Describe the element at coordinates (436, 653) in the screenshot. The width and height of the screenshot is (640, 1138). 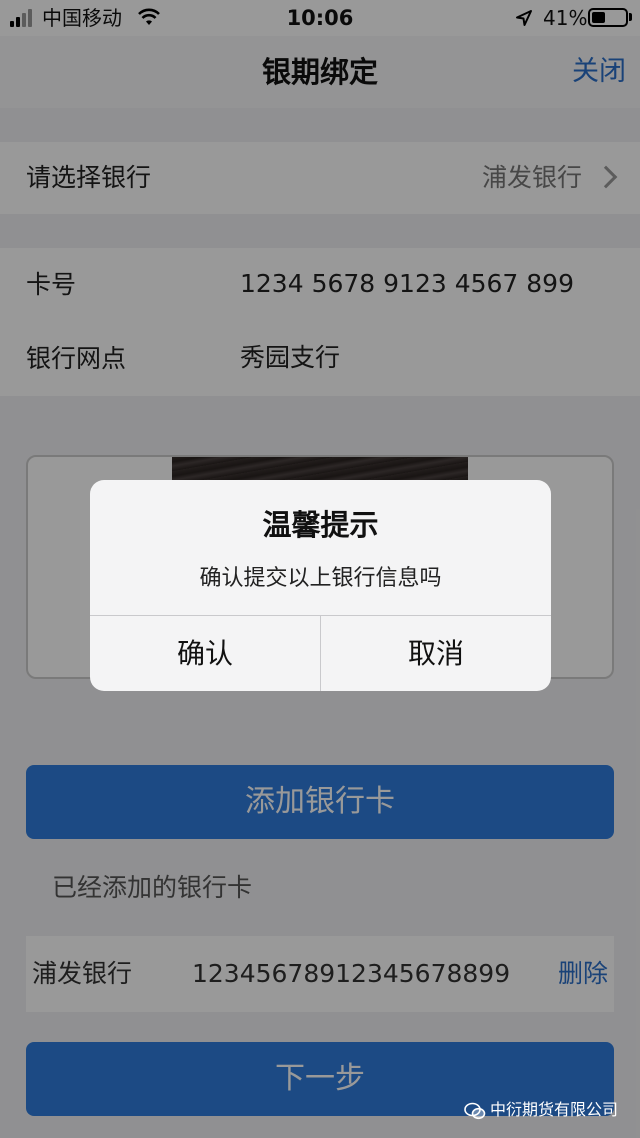
I see `dialog-cancel-button: 取消` at that location.